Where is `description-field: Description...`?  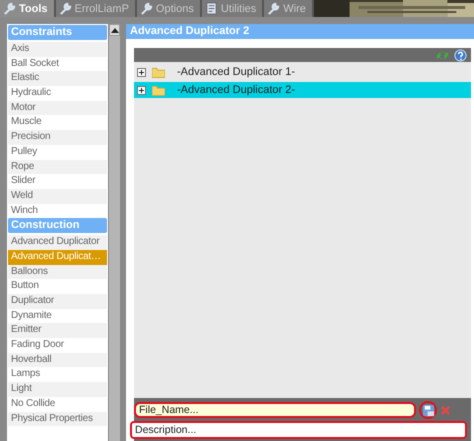 description-field: Description... is located at coordinates (298, 430).